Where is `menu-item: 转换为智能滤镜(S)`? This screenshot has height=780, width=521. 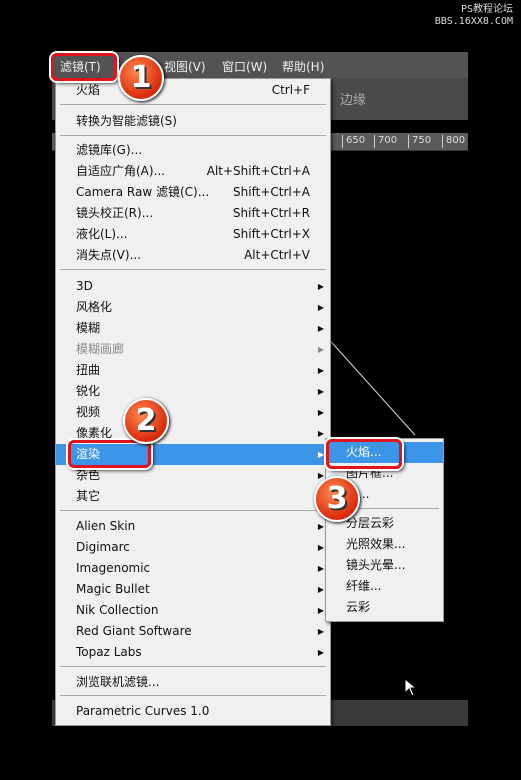 menu-item: 转换为智能滤镜(S) is located at coordinates (193, 121).